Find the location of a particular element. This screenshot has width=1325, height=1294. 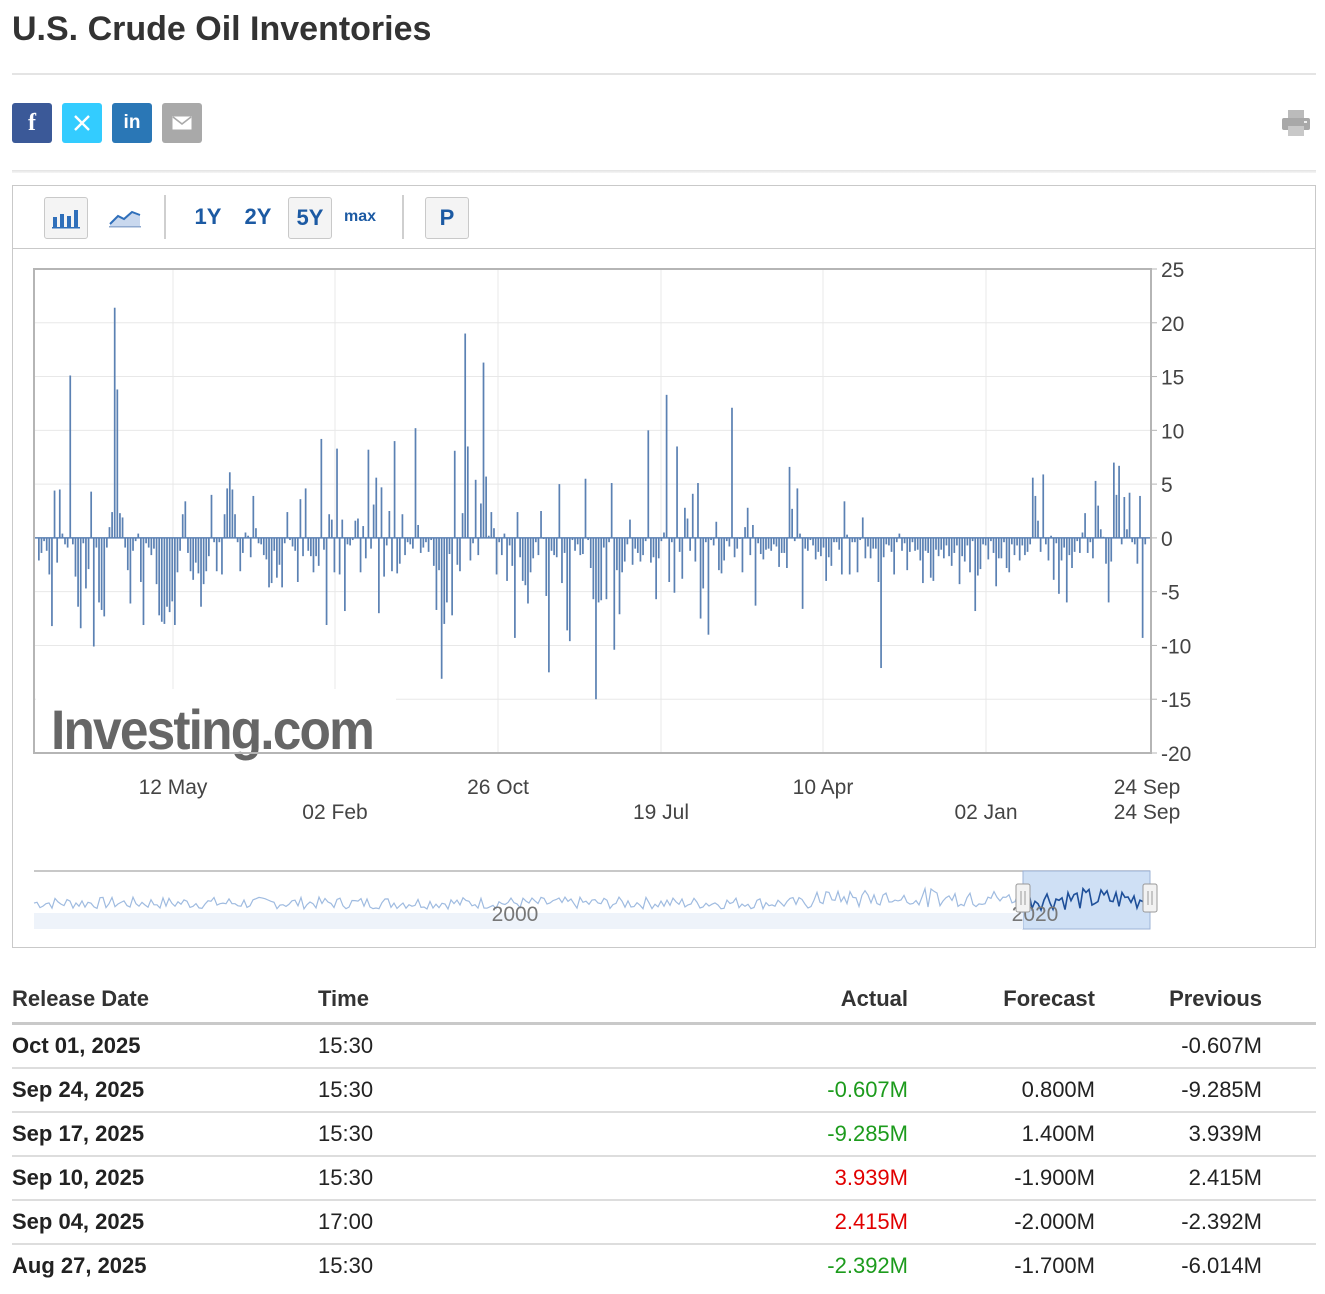

linkedin-share-button: in is located at coordinates (132, 123).